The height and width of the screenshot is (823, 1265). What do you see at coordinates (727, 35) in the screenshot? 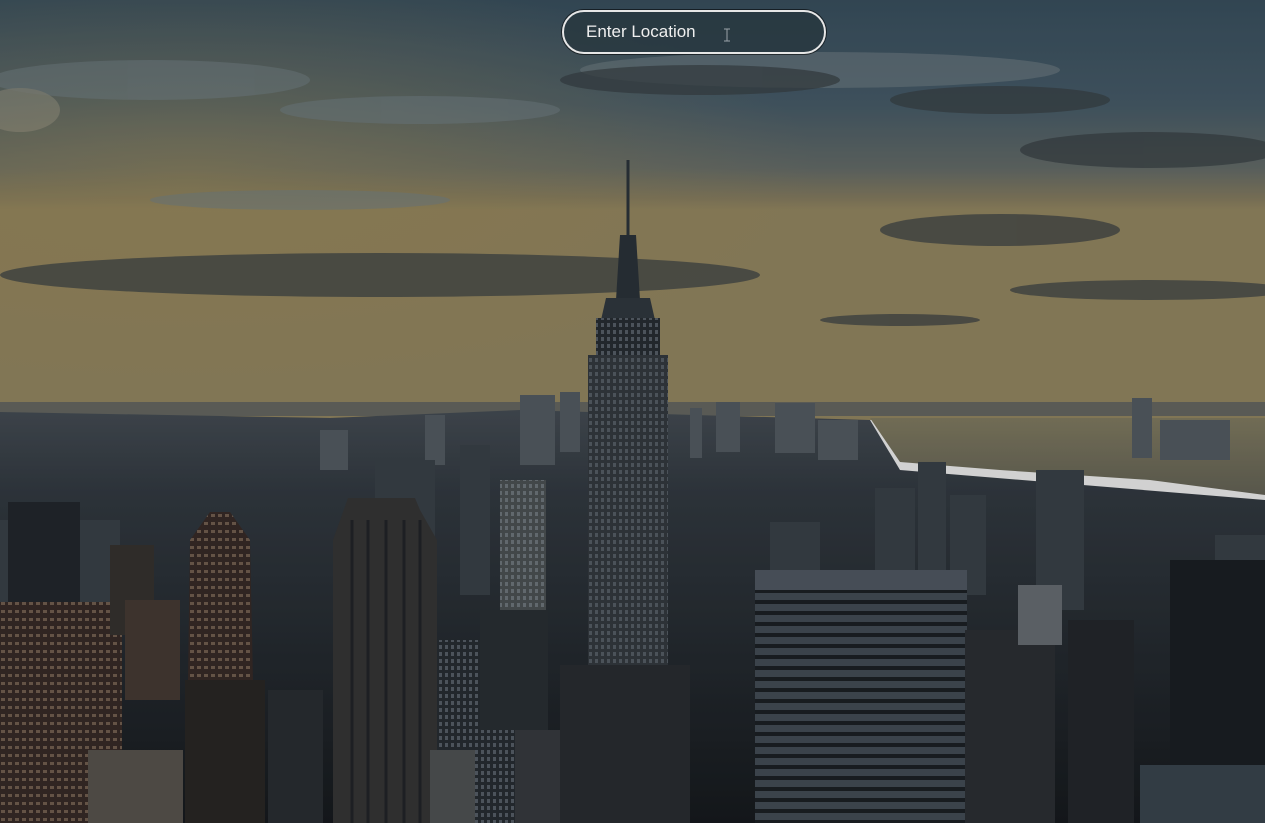
I see `text-cursor-icon` at bounding box center [727, 35].